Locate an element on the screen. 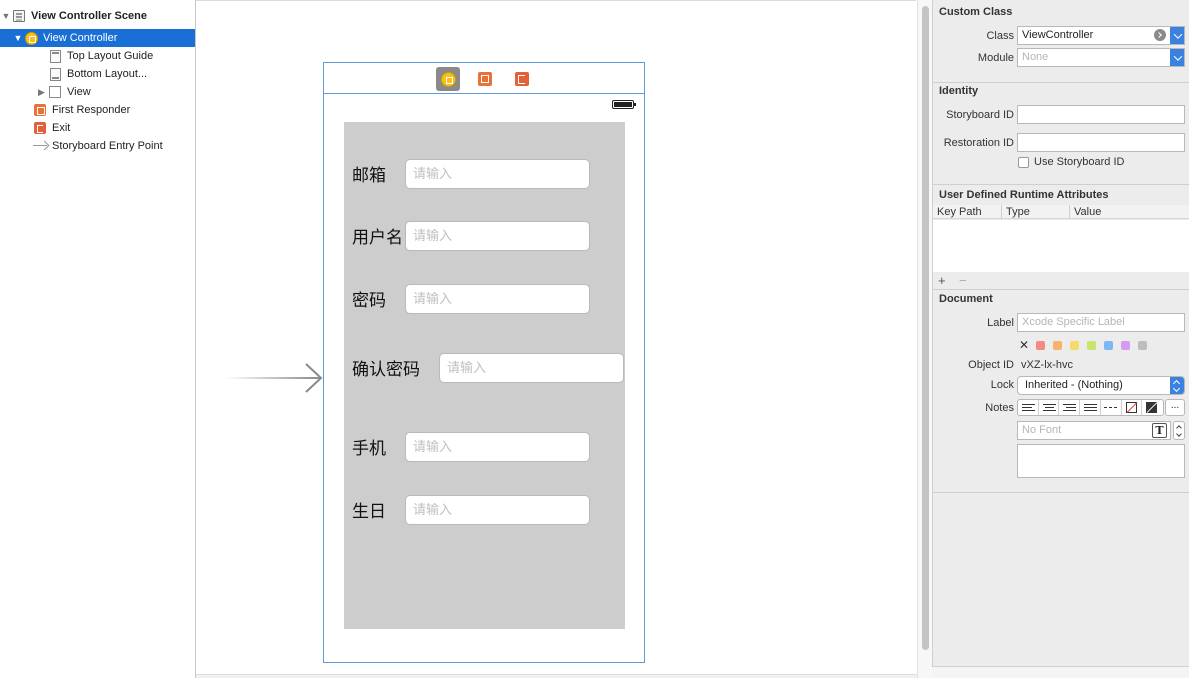 This screenshot has width=1189, height=678. birthday-field: 请输入 is located at coordinates (497, 510).